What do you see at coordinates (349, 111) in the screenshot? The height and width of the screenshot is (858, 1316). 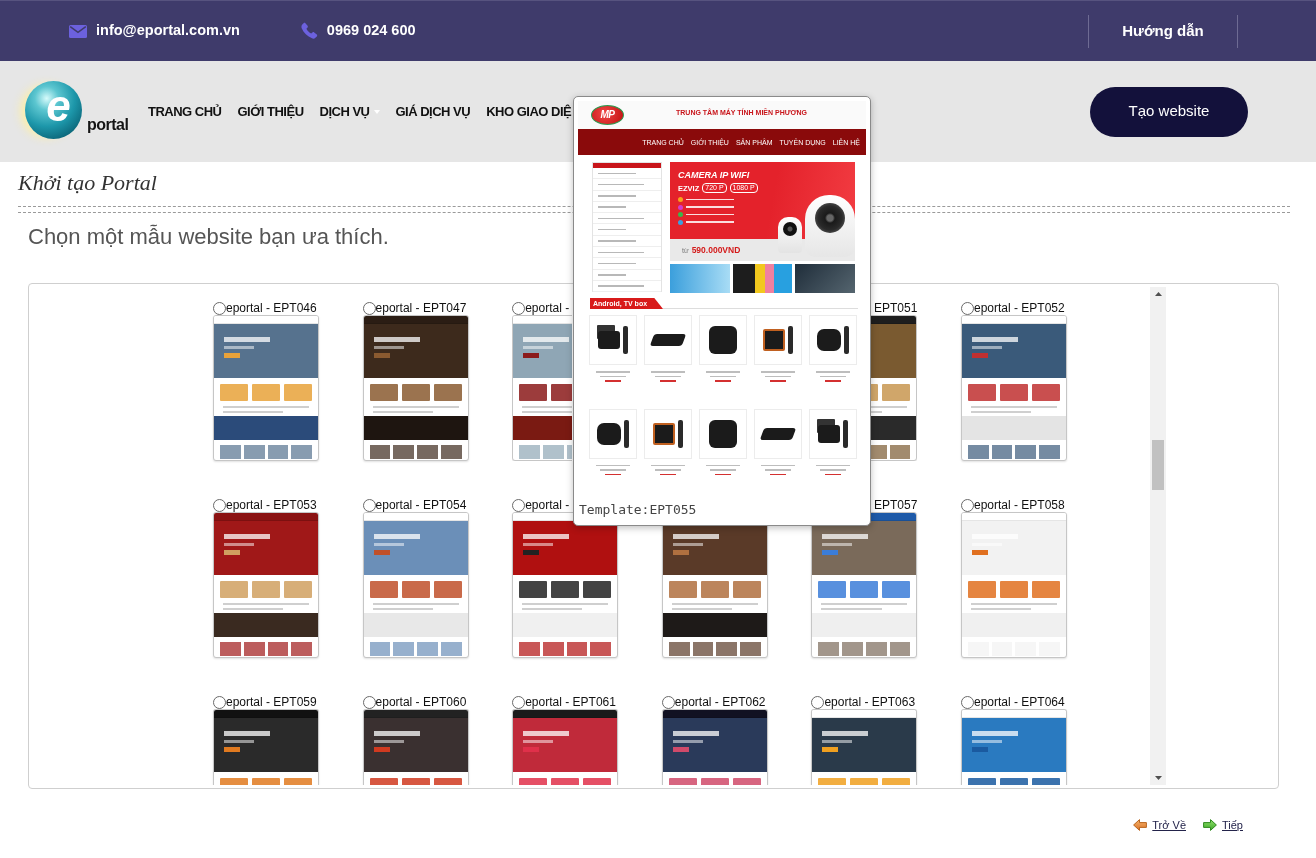 I see `menu-link: DỊCH VỤ` at bounding box center [349, 111].